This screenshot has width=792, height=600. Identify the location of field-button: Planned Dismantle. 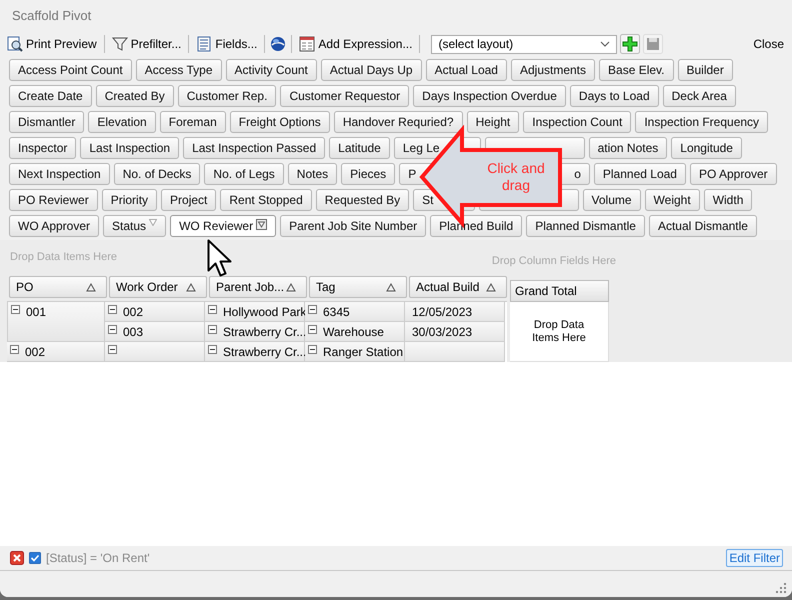
(585, 226).